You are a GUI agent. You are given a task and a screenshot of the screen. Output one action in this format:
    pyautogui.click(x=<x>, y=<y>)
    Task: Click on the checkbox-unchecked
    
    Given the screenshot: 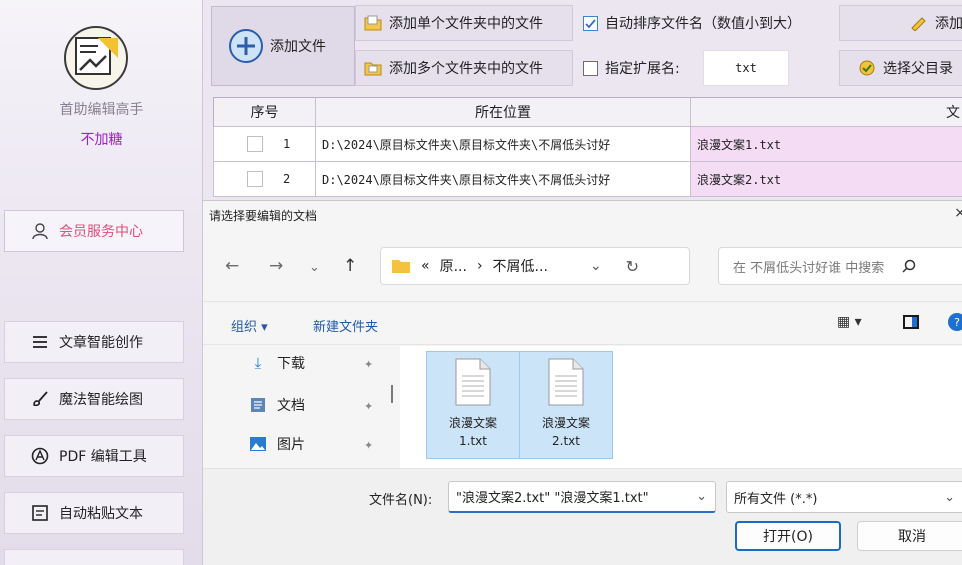 What is the action you would take?
    pyautogui.click(x=590, y=68)
    